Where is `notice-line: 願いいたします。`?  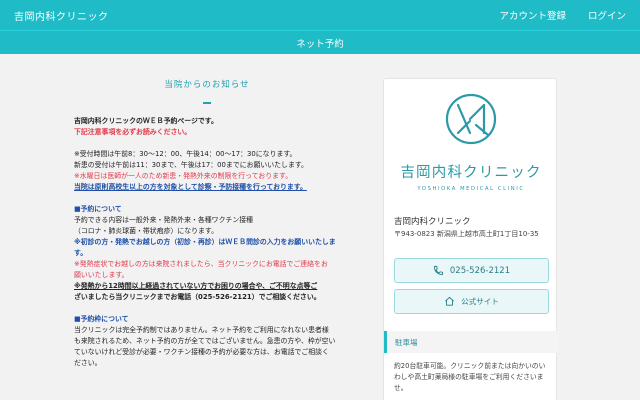 notice-line: 願いいたします。 is located at coordinates (101, 275).